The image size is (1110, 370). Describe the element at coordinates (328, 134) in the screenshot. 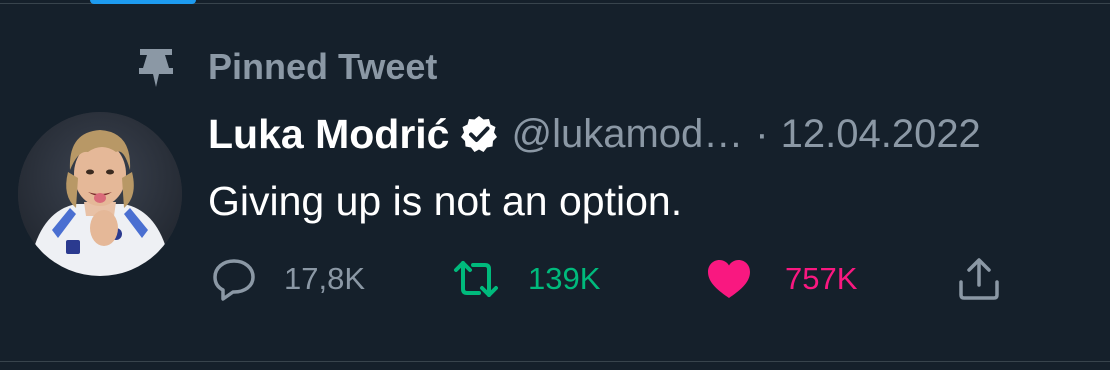

I see `display-name: Luka Modrić` at that location.